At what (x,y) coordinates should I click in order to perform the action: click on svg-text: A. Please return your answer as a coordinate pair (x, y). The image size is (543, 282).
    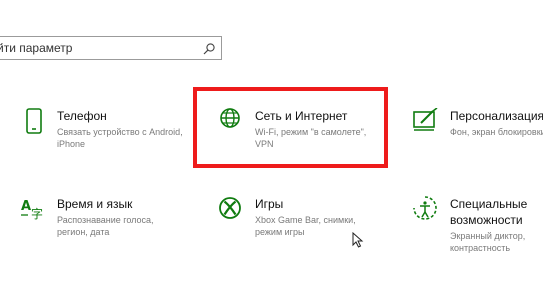
    Looking at the image, I should click on (26, 206).